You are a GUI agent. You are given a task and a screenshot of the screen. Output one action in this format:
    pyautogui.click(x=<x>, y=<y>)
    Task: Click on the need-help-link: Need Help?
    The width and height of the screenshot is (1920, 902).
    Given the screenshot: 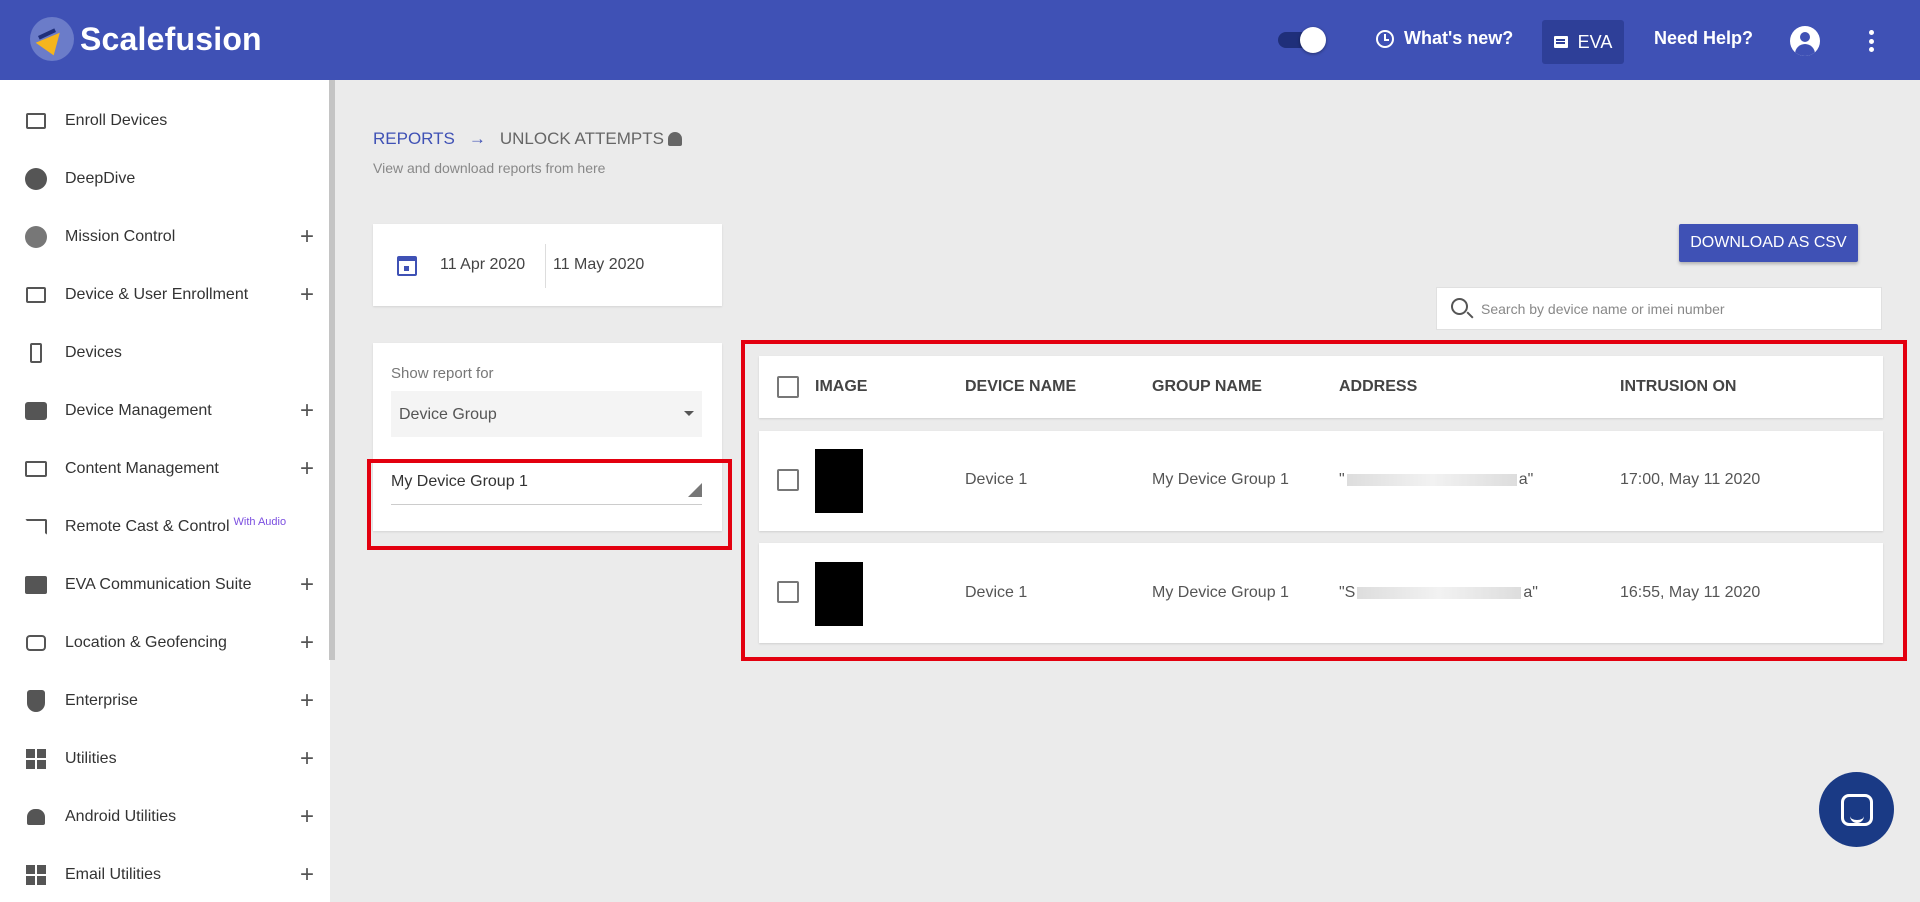 What is the action you would take?
    pyautogui.click(x=1703, y=38)
    